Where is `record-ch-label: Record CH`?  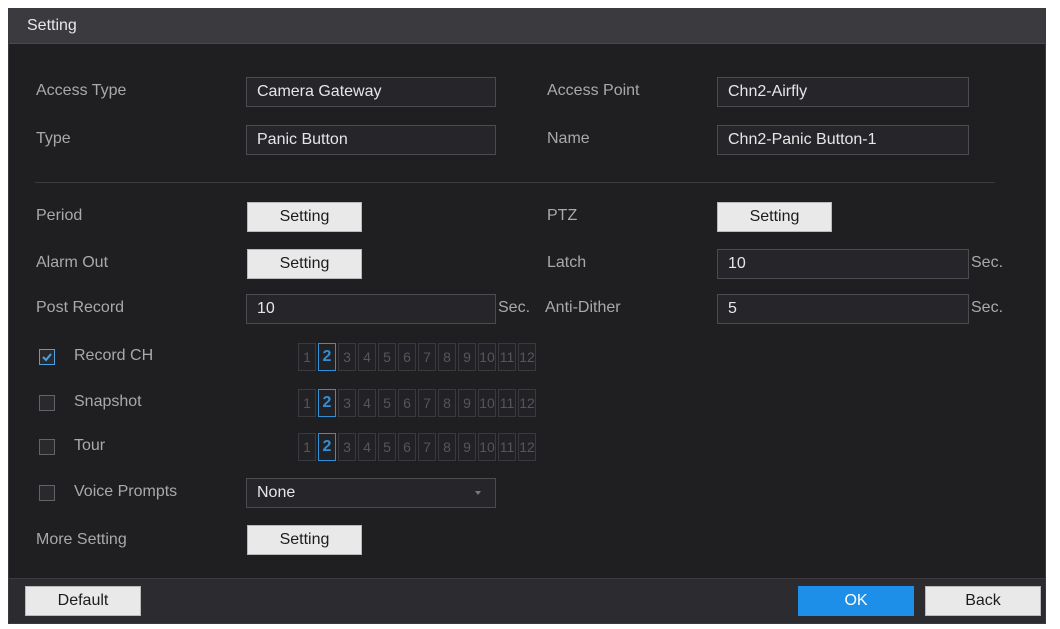 record-ch-label: Record CH is located at coordinates (114, 355).